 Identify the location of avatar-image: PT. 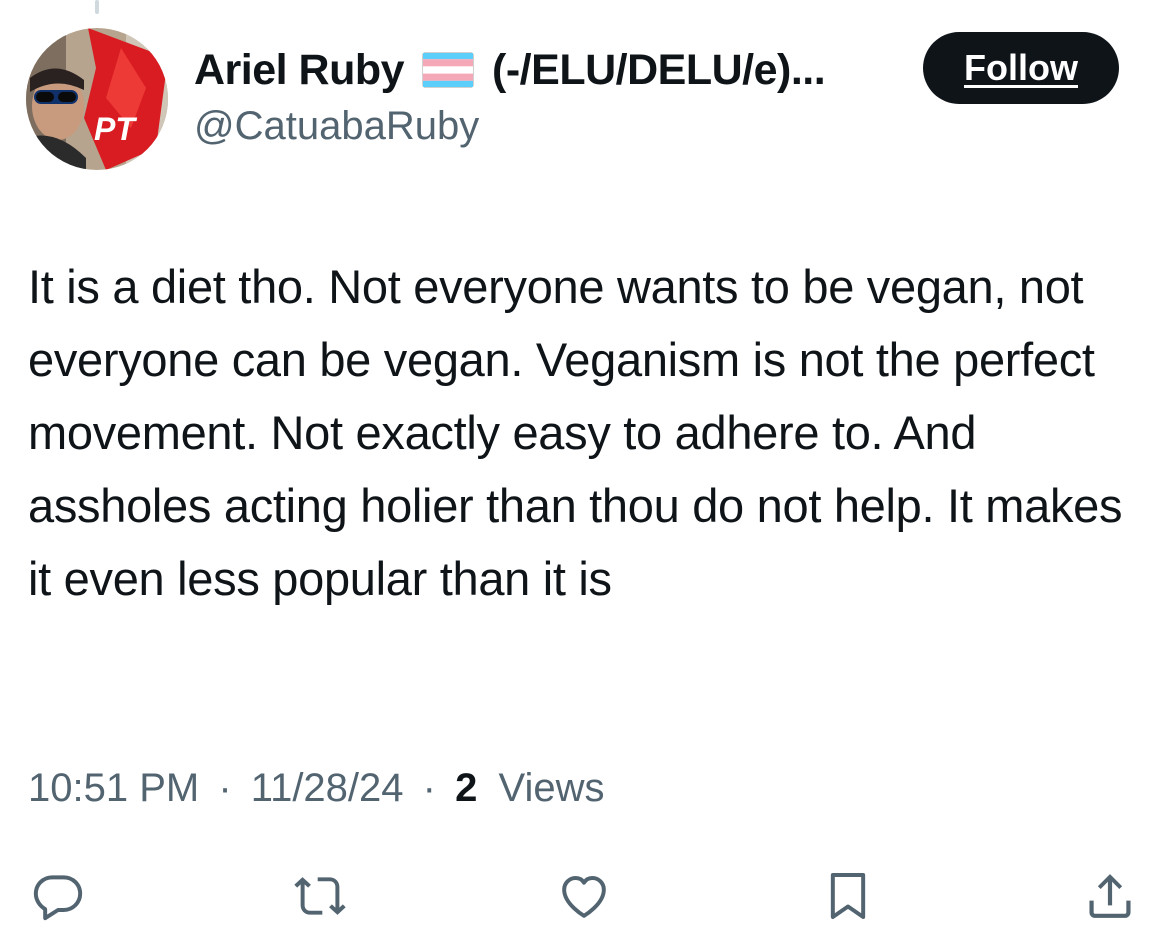
(97, 99).